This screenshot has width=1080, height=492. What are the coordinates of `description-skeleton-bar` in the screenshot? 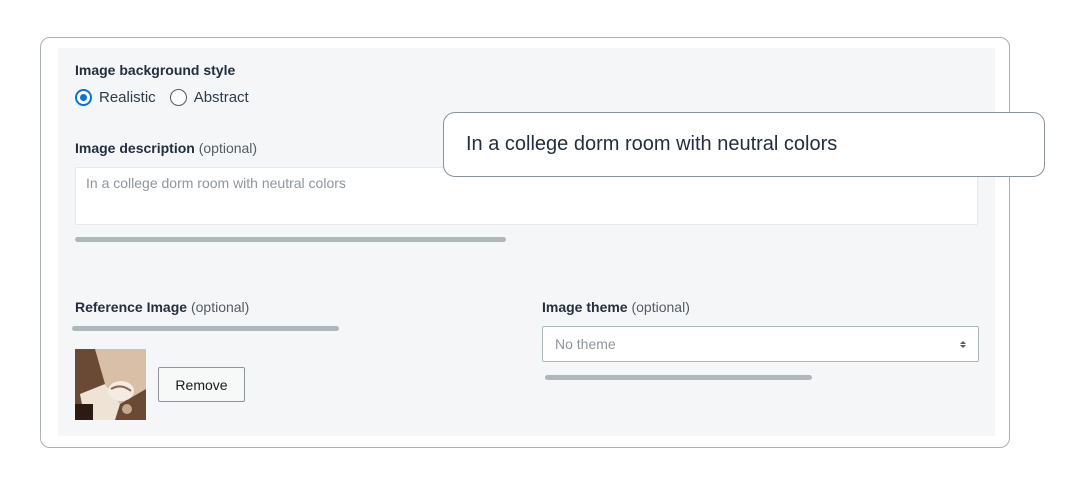 It's located at (290, 239).